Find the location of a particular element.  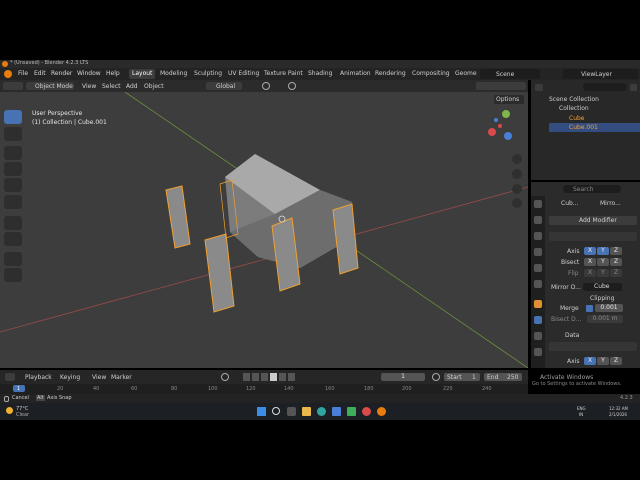

menu-select: Select is located at coordinates (111, 86).